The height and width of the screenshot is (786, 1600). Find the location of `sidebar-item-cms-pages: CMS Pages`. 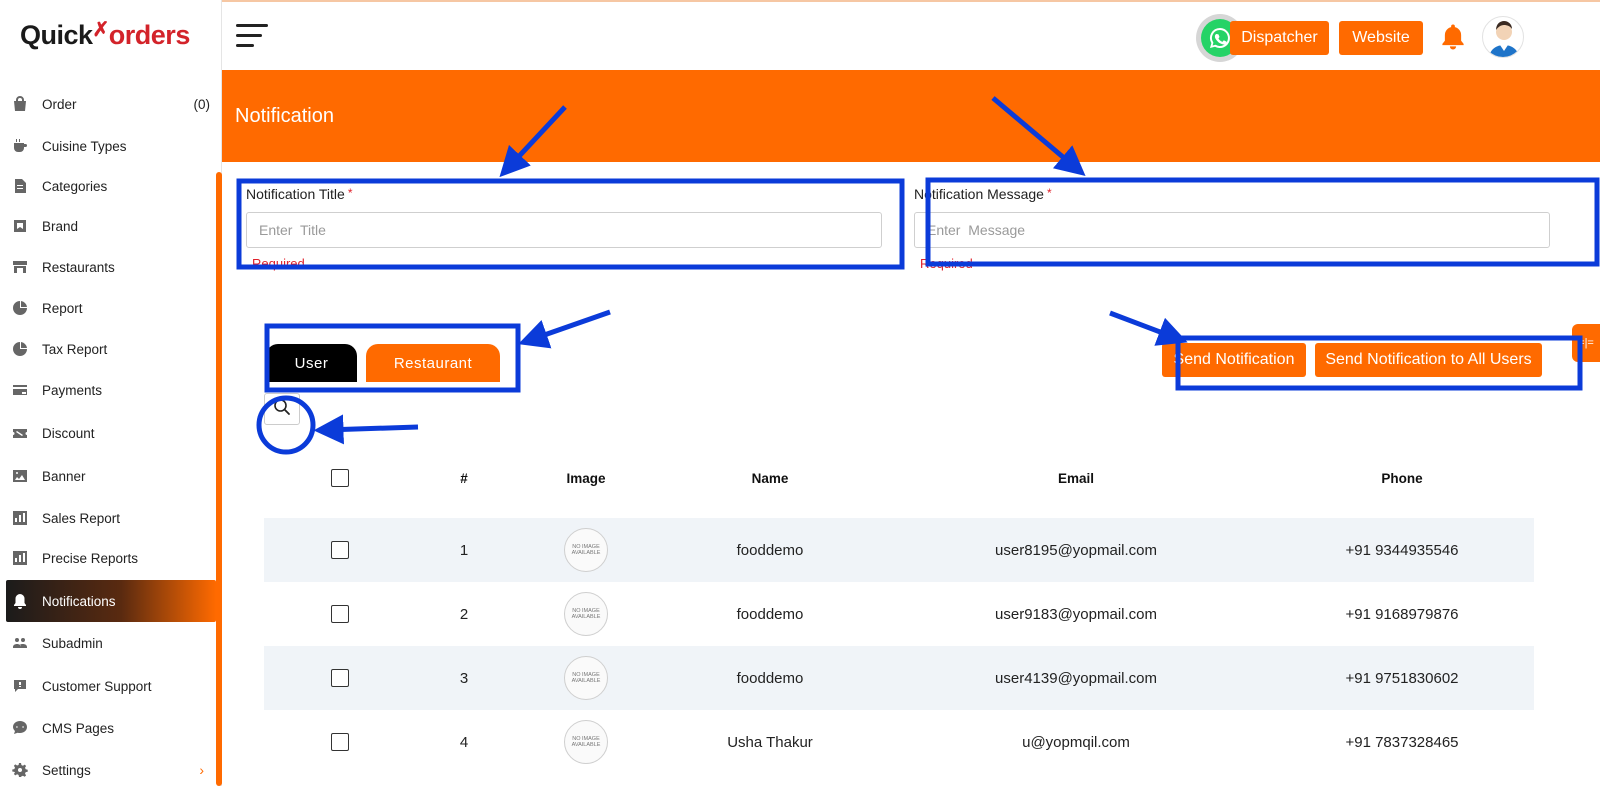

sidebar-item-cms-pages: CMS Pages is located at coordinates (111, 728).